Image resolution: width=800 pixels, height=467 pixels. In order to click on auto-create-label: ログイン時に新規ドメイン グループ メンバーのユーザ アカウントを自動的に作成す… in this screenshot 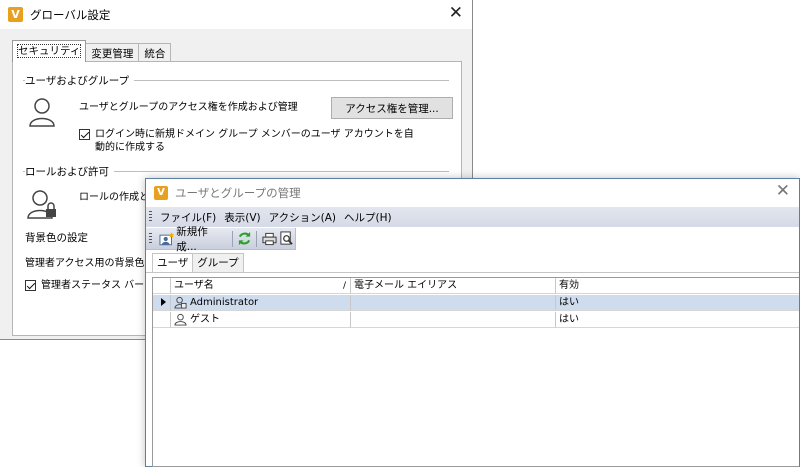, I will do `click(254, 141)`.